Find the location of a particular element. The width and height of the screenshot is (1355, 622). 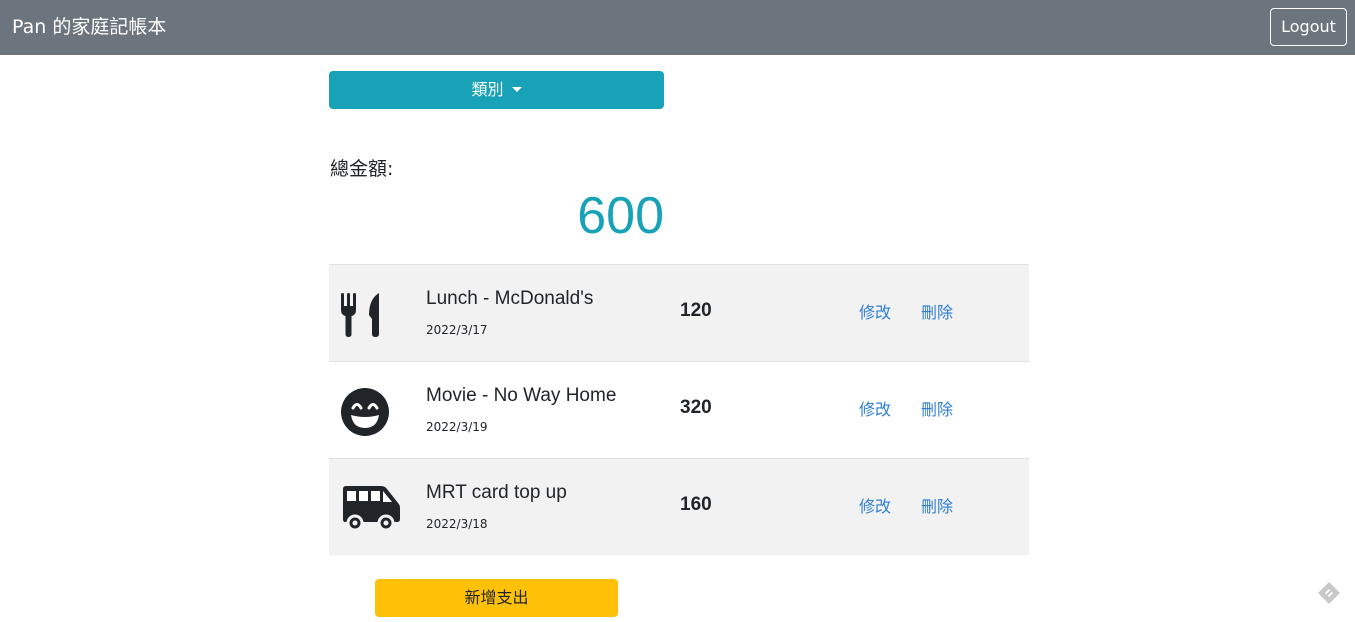

category-dropdown-button: 類別 is located at coordinates (496, 90).